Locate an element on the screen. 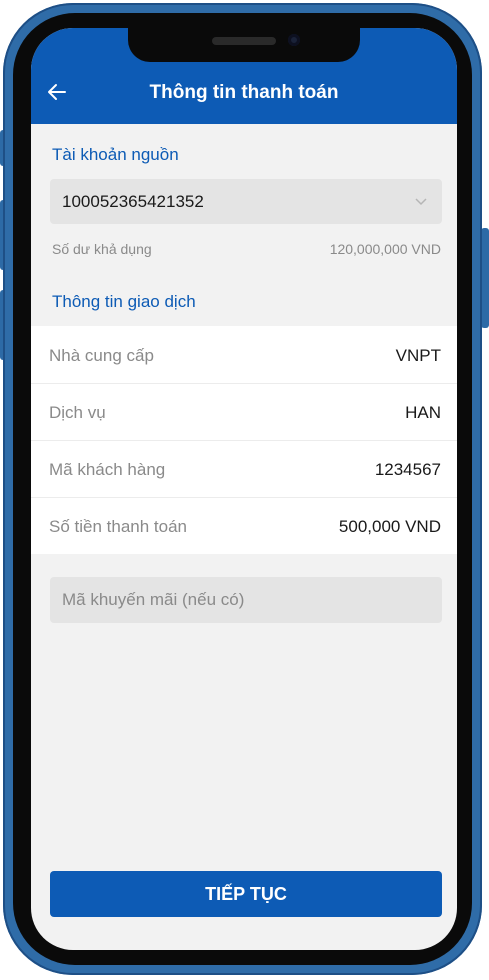 This screenshot has height=980, width=489. notch is located at coordinates (244, 45).